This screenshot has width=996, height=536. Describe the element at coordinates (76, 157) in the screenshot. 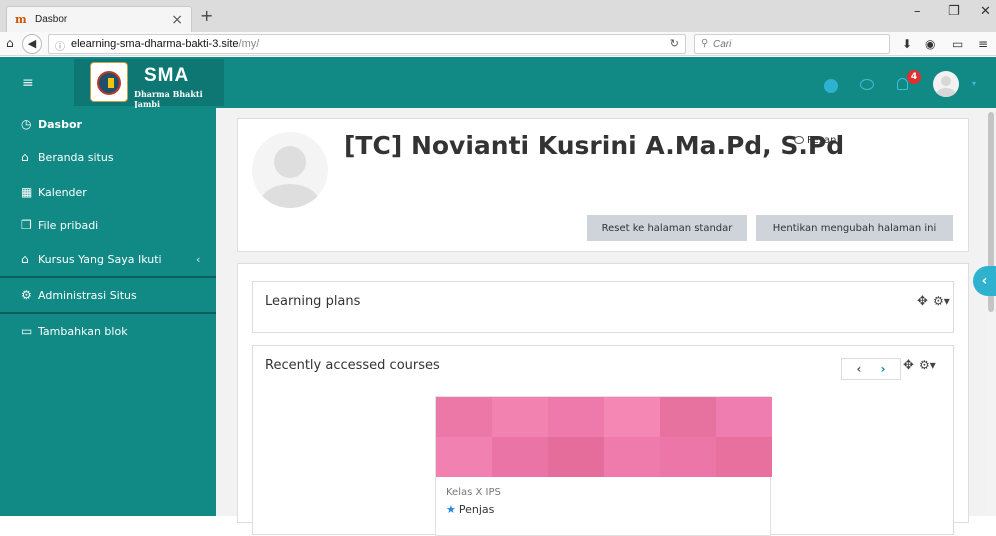

I see `sidebar-item-label: Beranda situs` at that location.